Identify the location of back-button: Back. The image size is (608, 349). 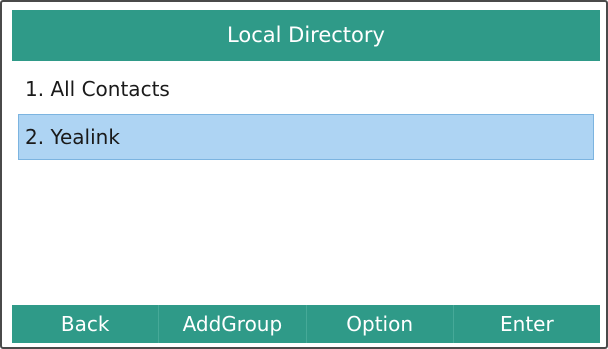
(86, 324).